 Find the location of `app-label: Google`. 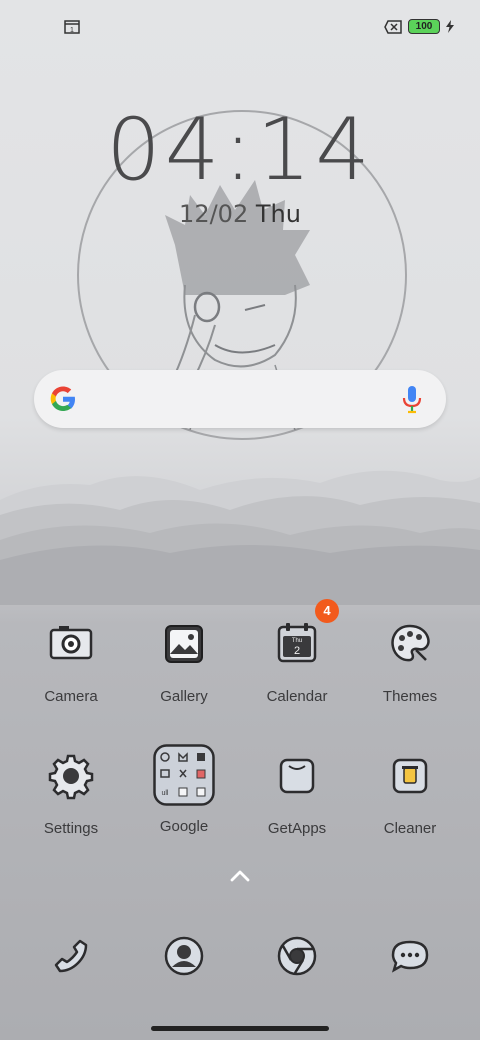

app-label: Google is located at coordinates (184, 826).